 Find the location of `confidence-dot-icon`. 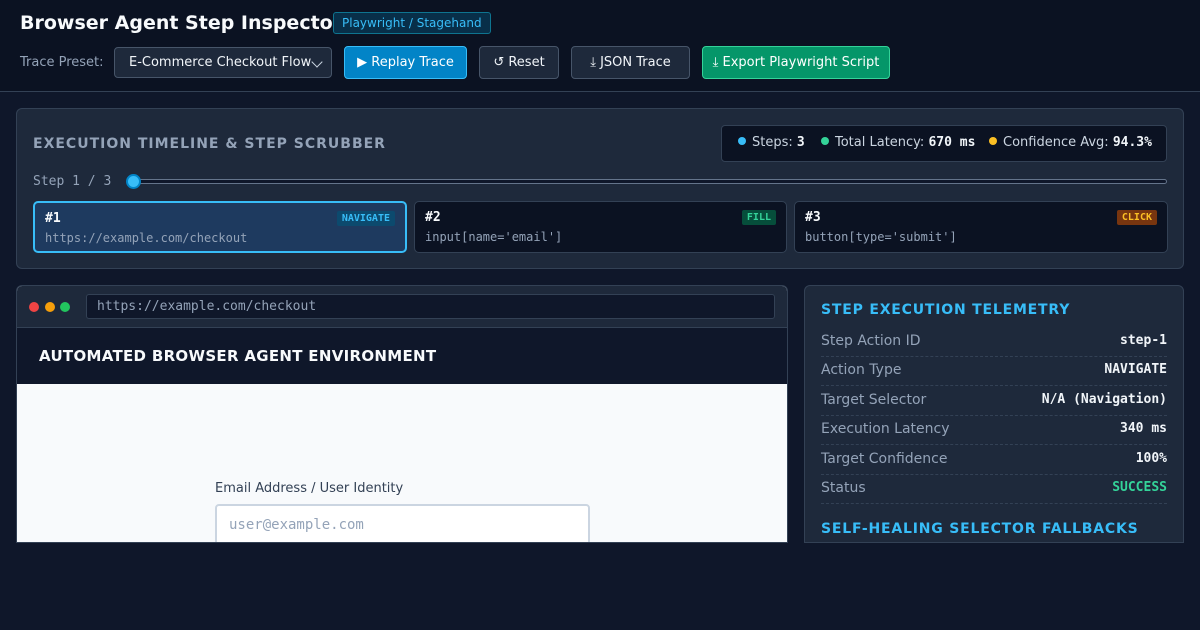

confidence-dot-icon is located at coordinates (993, 141).